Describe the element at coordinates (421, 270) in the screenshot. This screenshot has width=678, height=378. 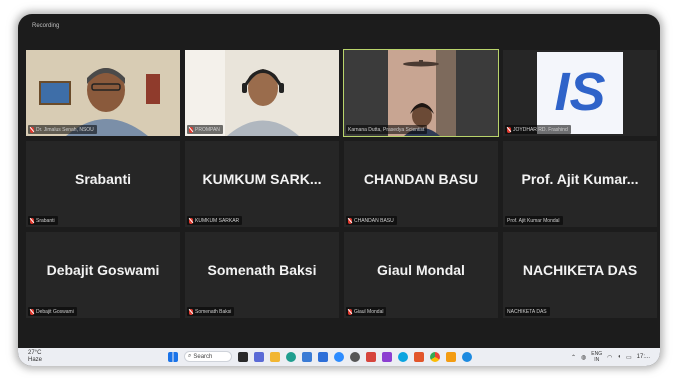
I see `participant-display-name: Giaul Mondal` at that location.